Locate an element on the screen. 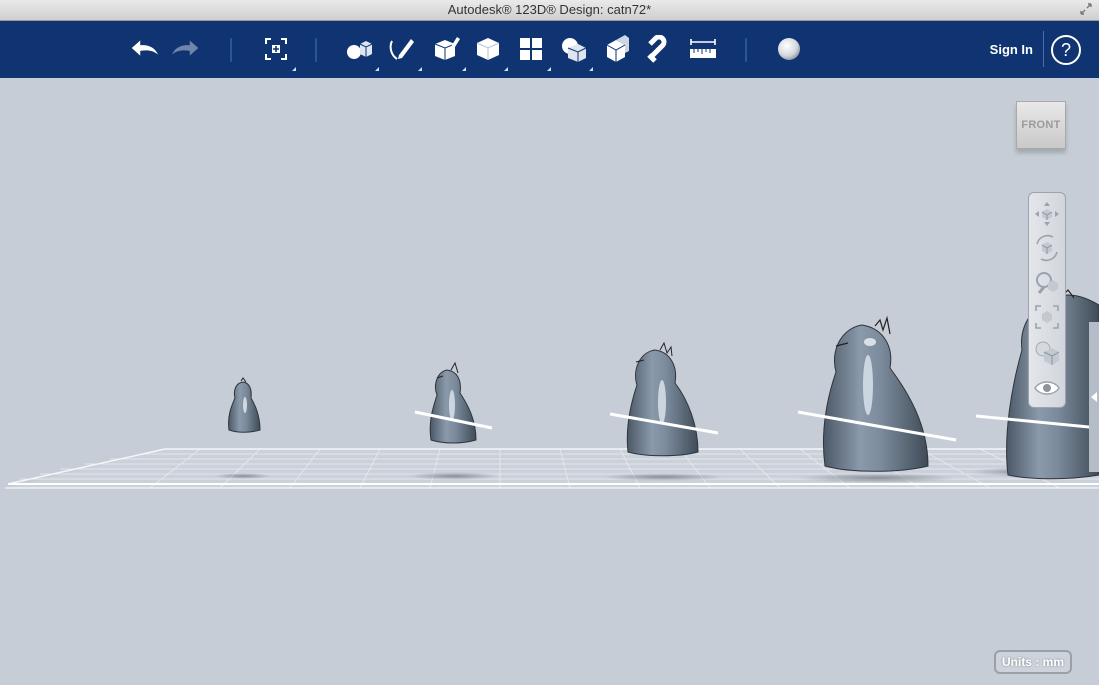 The image size is (1099, 685). measure-button is located at coordinates (703, 49).